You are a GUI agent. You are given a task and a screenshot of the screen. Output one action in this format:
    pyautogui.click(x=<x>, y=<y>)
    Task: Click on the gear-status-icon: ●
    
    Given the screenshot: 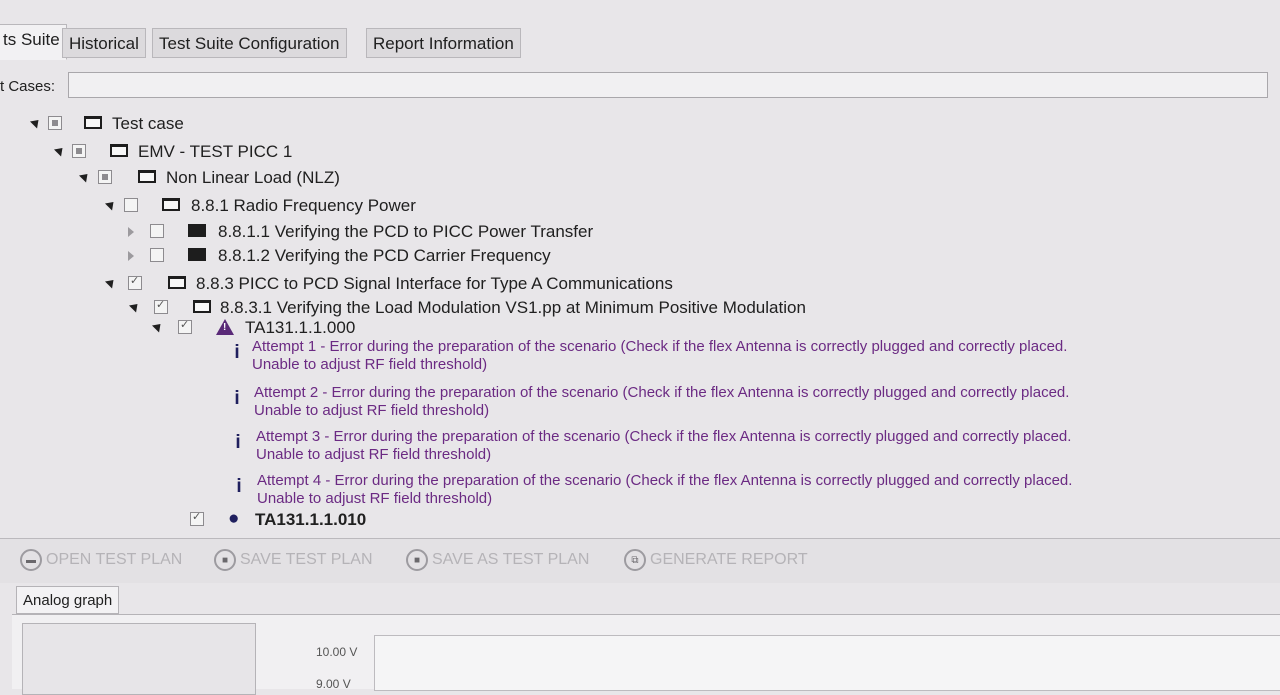 What is the action you would take?
    pyautogui.click(x=234, y=518)
    